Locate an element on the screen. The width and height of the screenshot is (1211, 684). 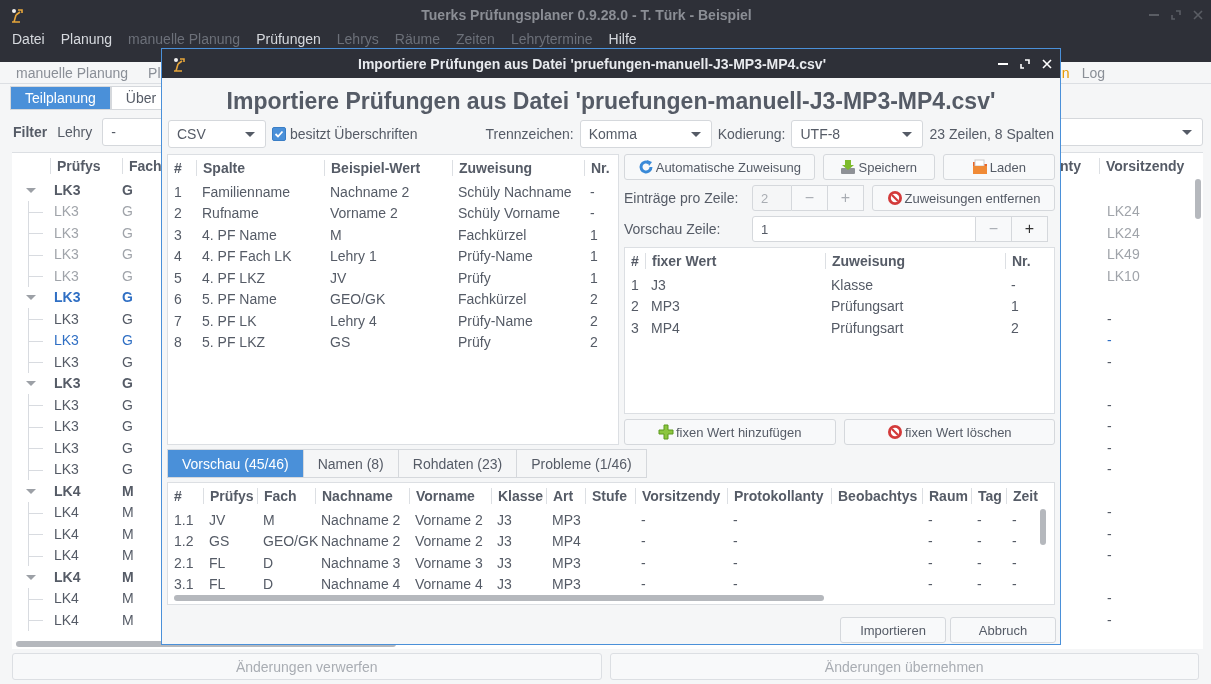
separator-dropdown: Komma is located at coordinates (645, 134).